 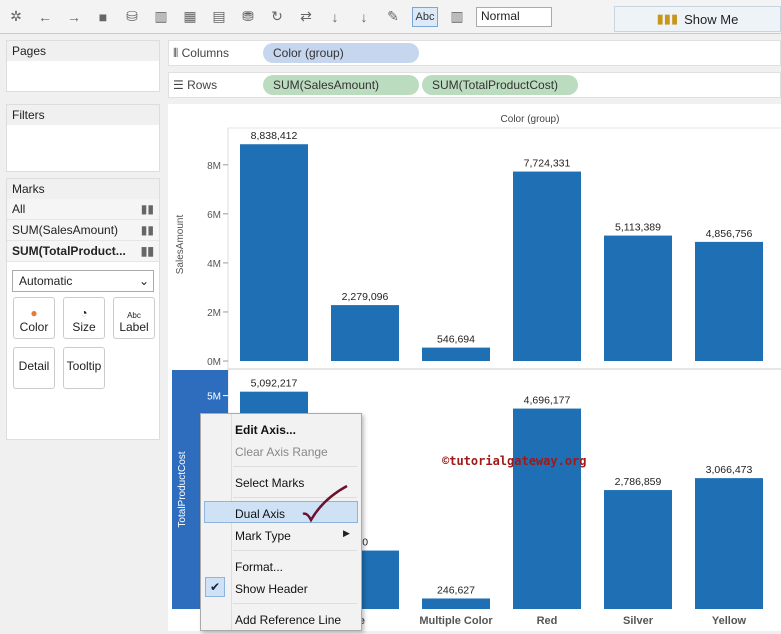 I want to click on filters-panel: Filters, so click(x=83, y=138).